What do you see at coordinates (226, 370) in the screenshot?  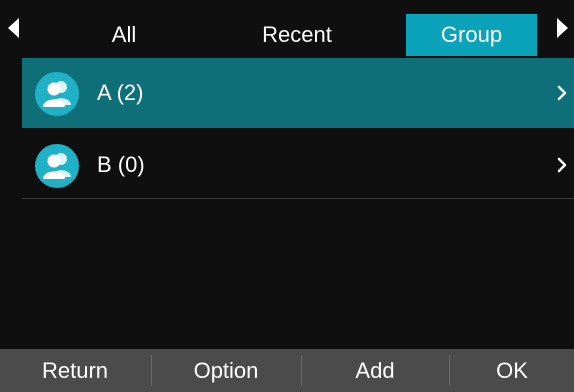 I see `option-button: Option` at bounding box center [226, 370].